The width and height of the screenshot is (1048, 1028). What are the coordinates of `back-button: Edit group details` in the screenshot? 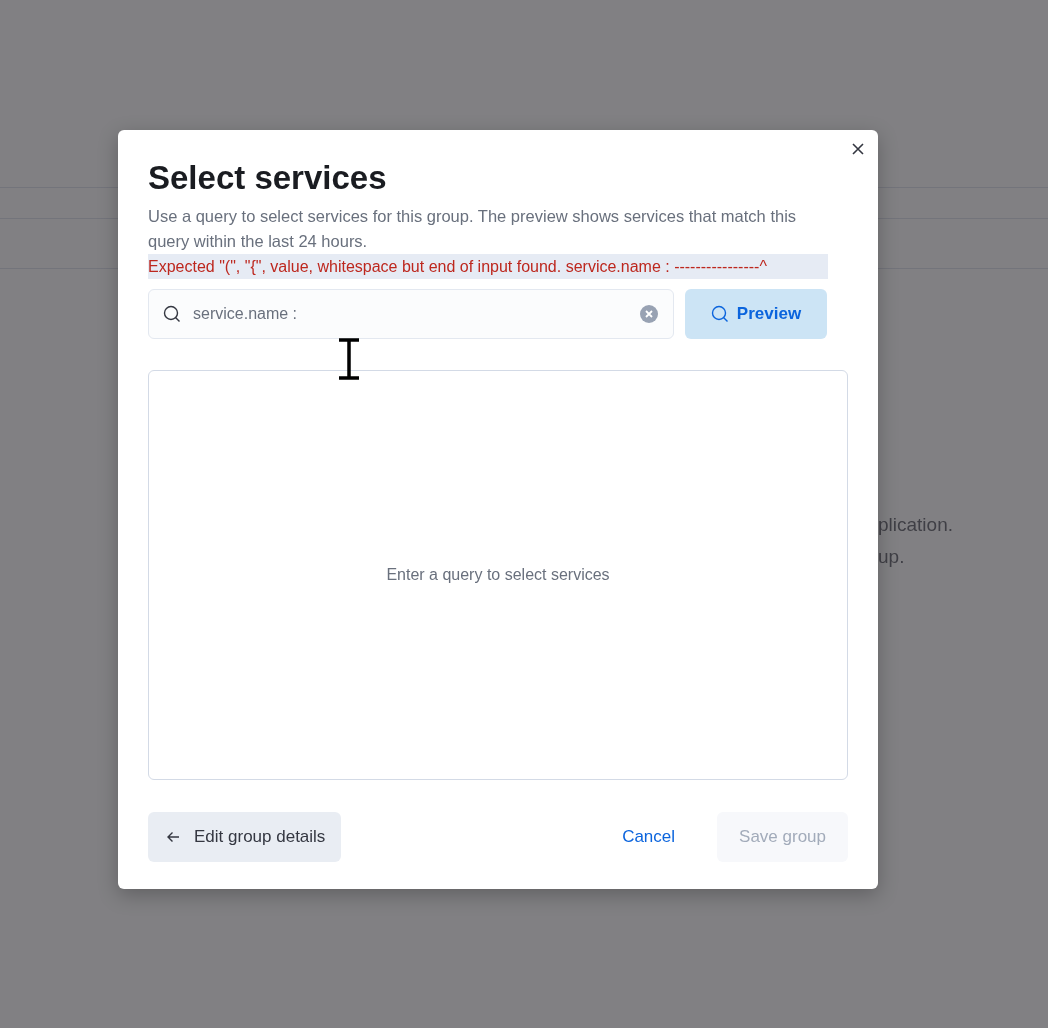 It's located at (245, 837).